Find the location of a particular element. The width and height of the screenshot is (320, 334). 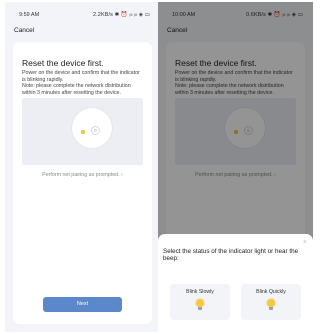

net-pairing-link: Perform net pairing as prompted. › is located at coordinates (82, 175).